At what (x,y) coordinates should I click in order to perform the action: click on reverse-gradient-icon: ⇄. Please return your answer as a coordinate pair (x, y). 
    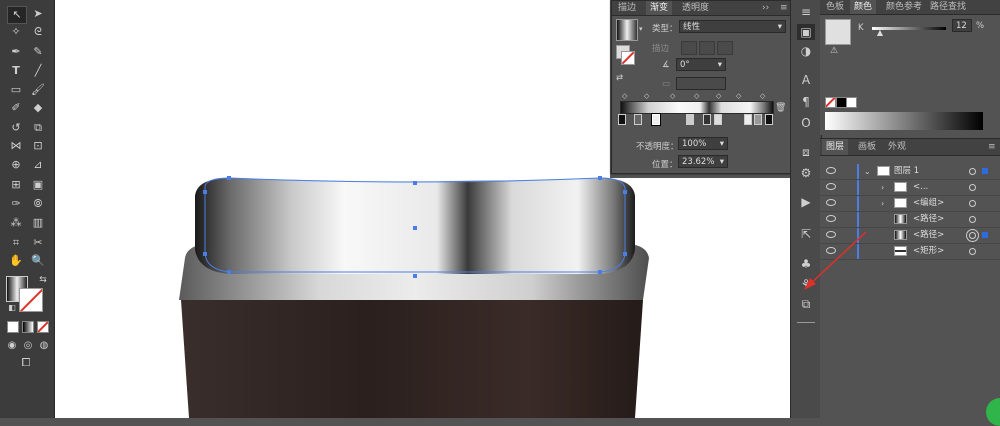
    Looking at the image, I should click on (619, 78).